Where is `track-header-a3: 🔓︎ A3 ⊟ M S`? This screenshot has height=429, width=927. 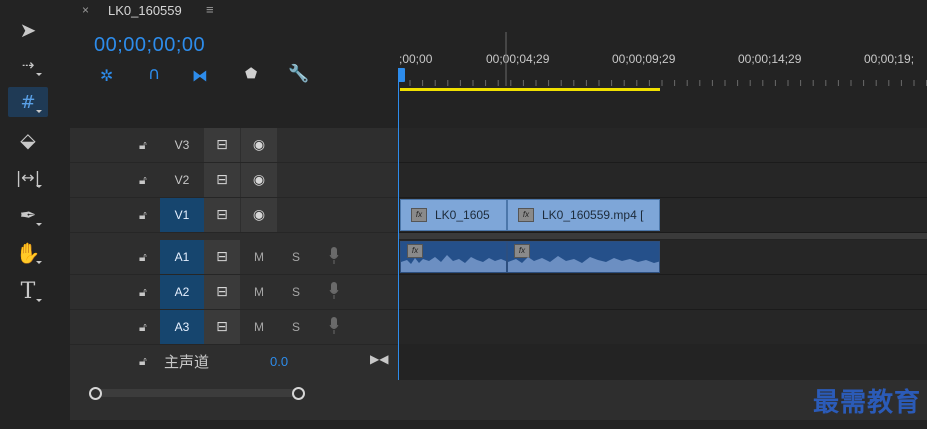 track-header-a3: 🔓︎ A3 ⊟ M S is located at coordinates (234, 327).